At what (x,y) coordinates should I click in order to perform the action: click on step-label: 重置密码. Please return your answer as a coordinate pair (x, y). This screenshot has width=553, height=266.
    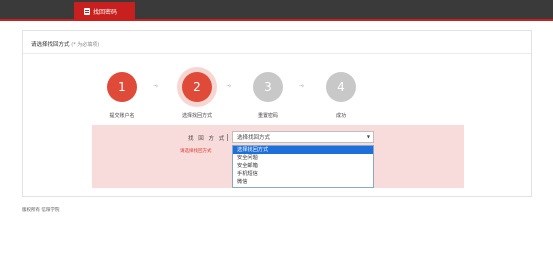
    Looking at the image, I should click on (267, 116).